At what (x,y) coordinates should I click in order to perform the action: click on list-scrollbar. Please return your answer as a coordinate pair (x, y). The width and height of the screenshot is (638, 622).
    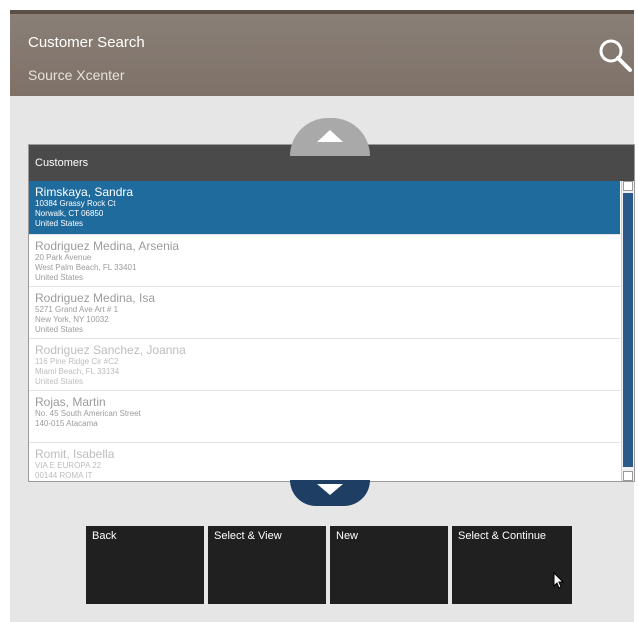
    Looking at the image, I should click on (627, 331).